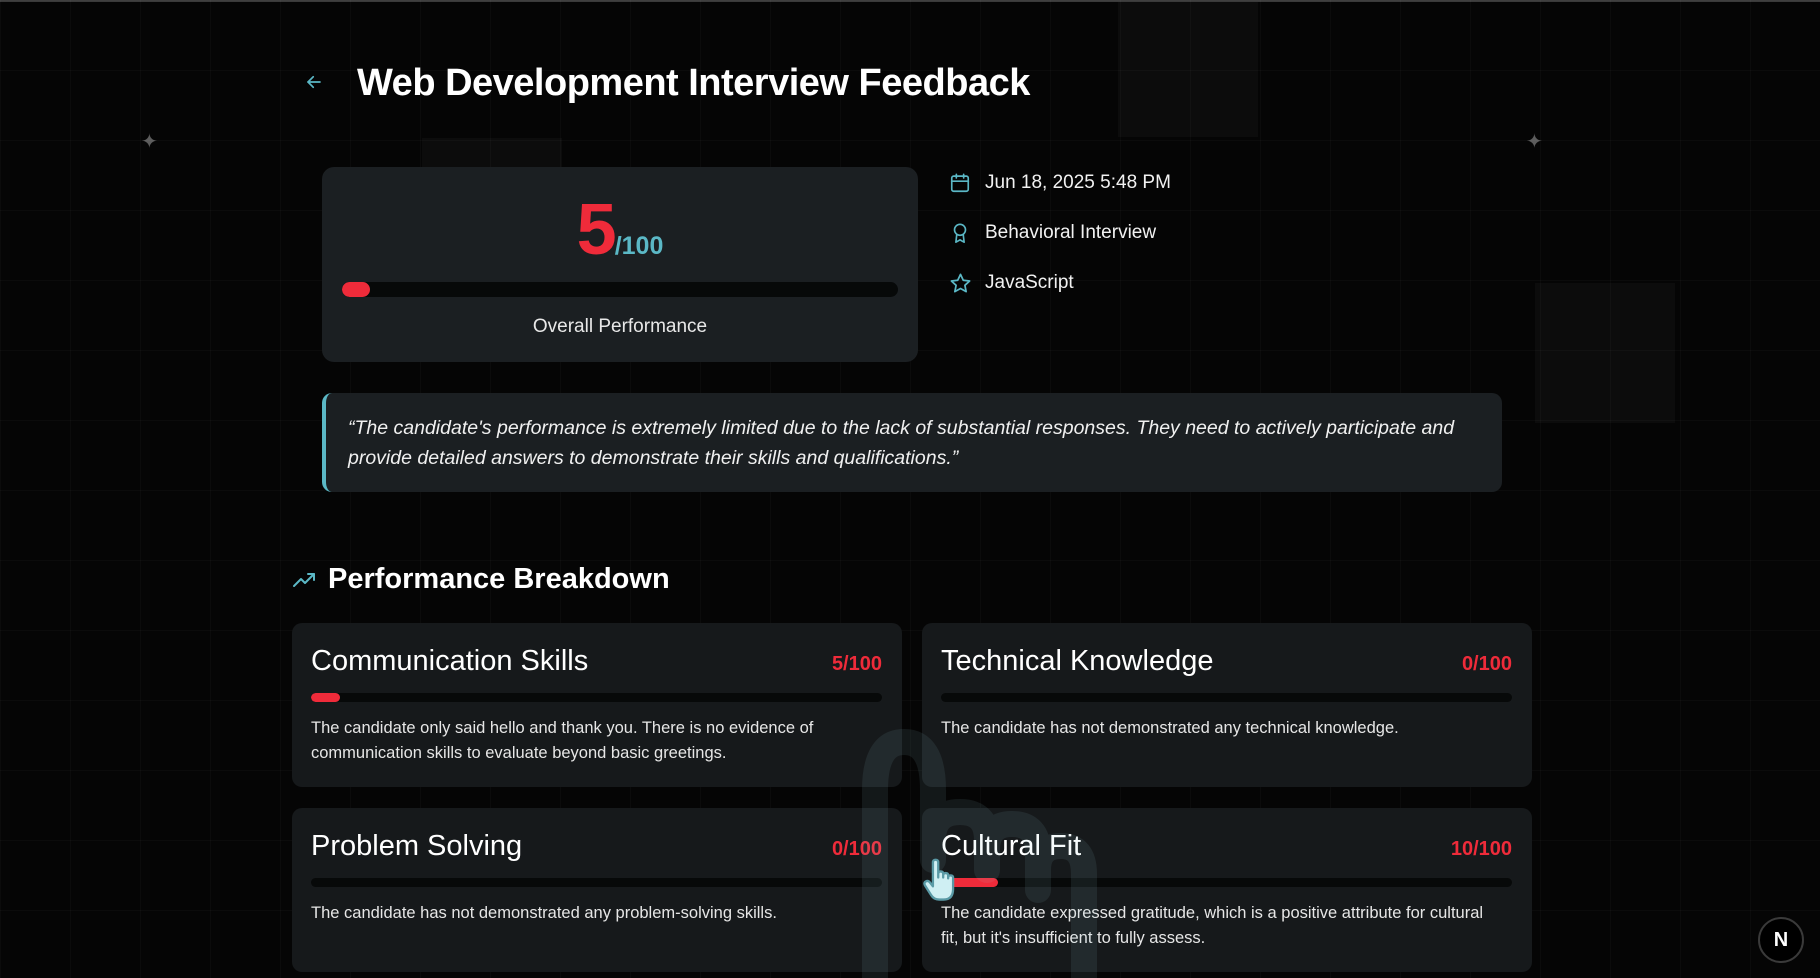 The width and height of the screenshot is (1820, 978). Describe the element at coordinates (693, 83) in the screenshot. I see `page-title: Web Development Interview Feedback` at that location.